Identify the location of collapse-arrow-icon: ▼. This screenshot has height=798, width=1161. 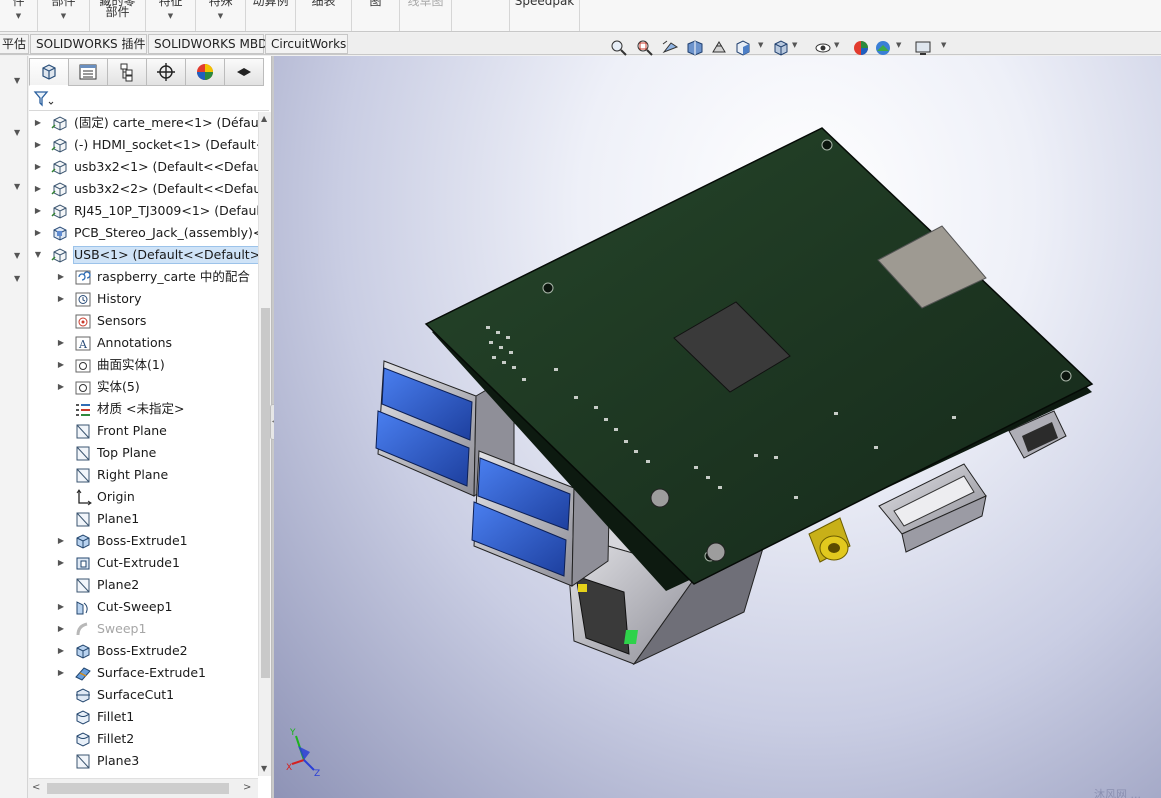
(38, 255).